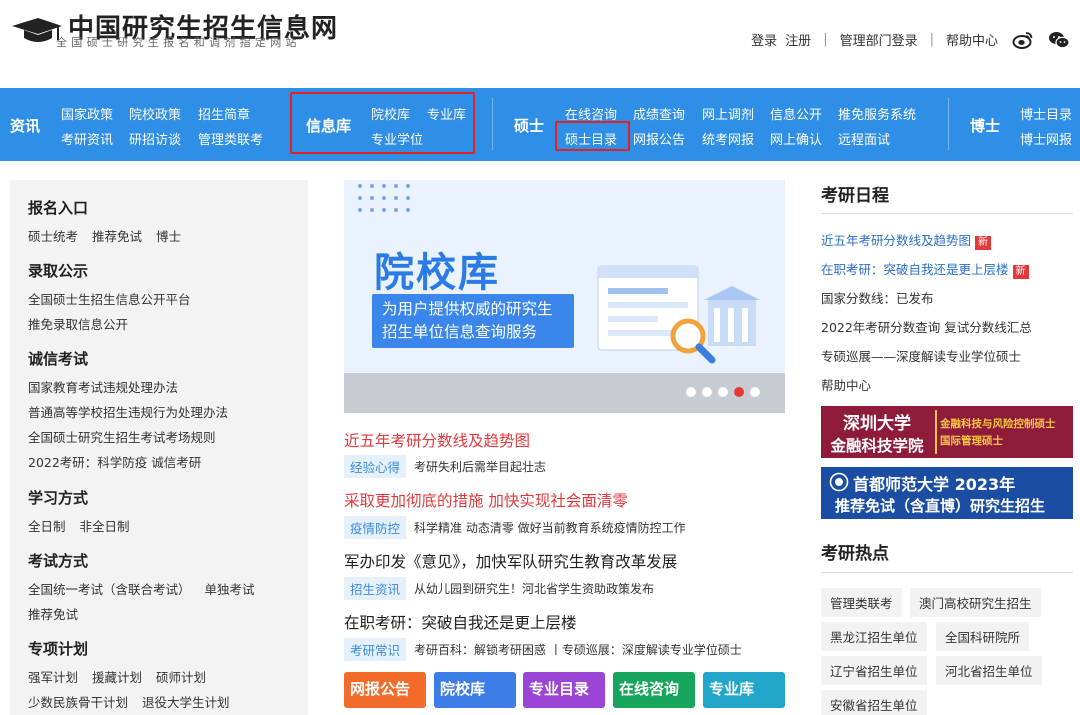 The width and height of the screenshot is (1080, 715). I want to click on news-subline: 疫情防控 科学精准 动态清零 做好当前教育系统疫情防控工作, so click(515, 527).